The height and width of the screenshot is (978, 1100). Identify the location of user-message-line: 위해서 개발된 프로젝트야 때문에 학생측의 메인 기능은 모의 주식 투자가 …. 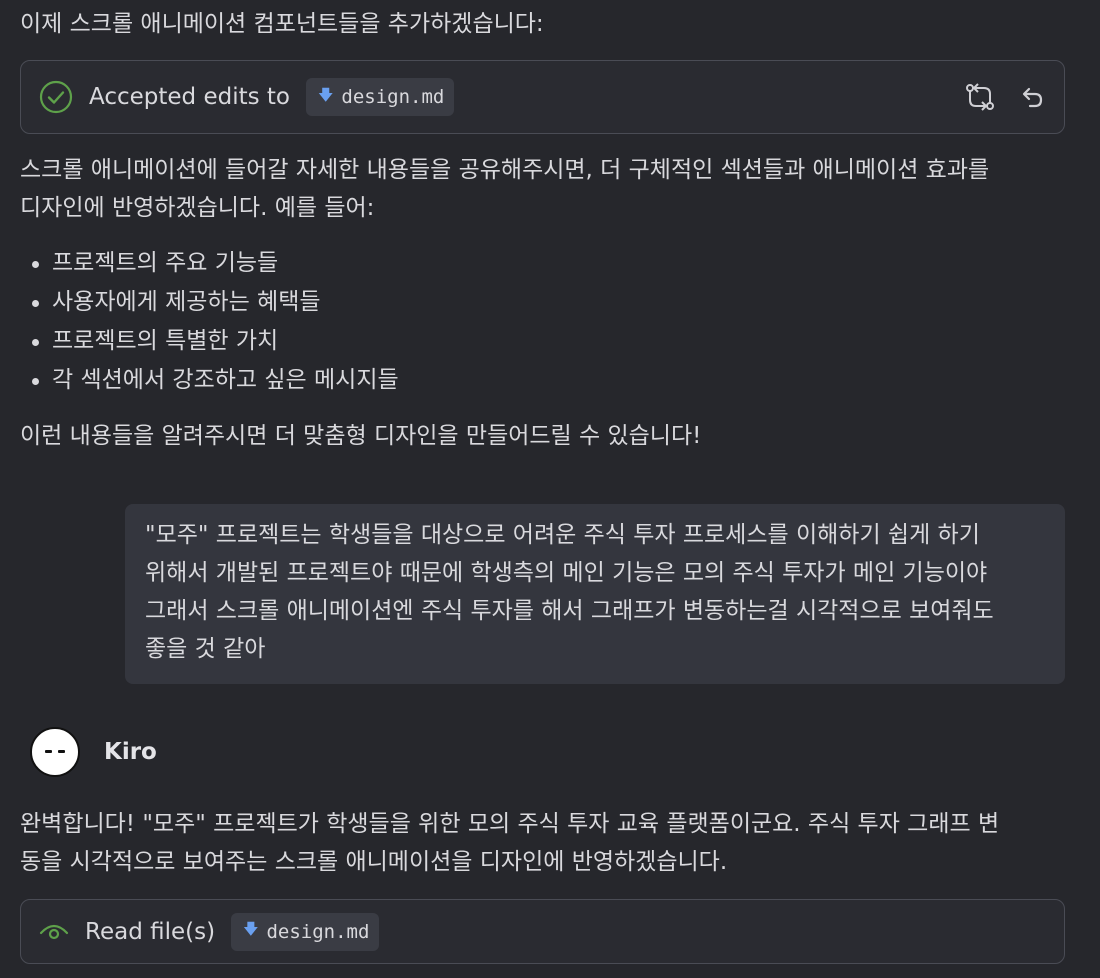
(566, 573).